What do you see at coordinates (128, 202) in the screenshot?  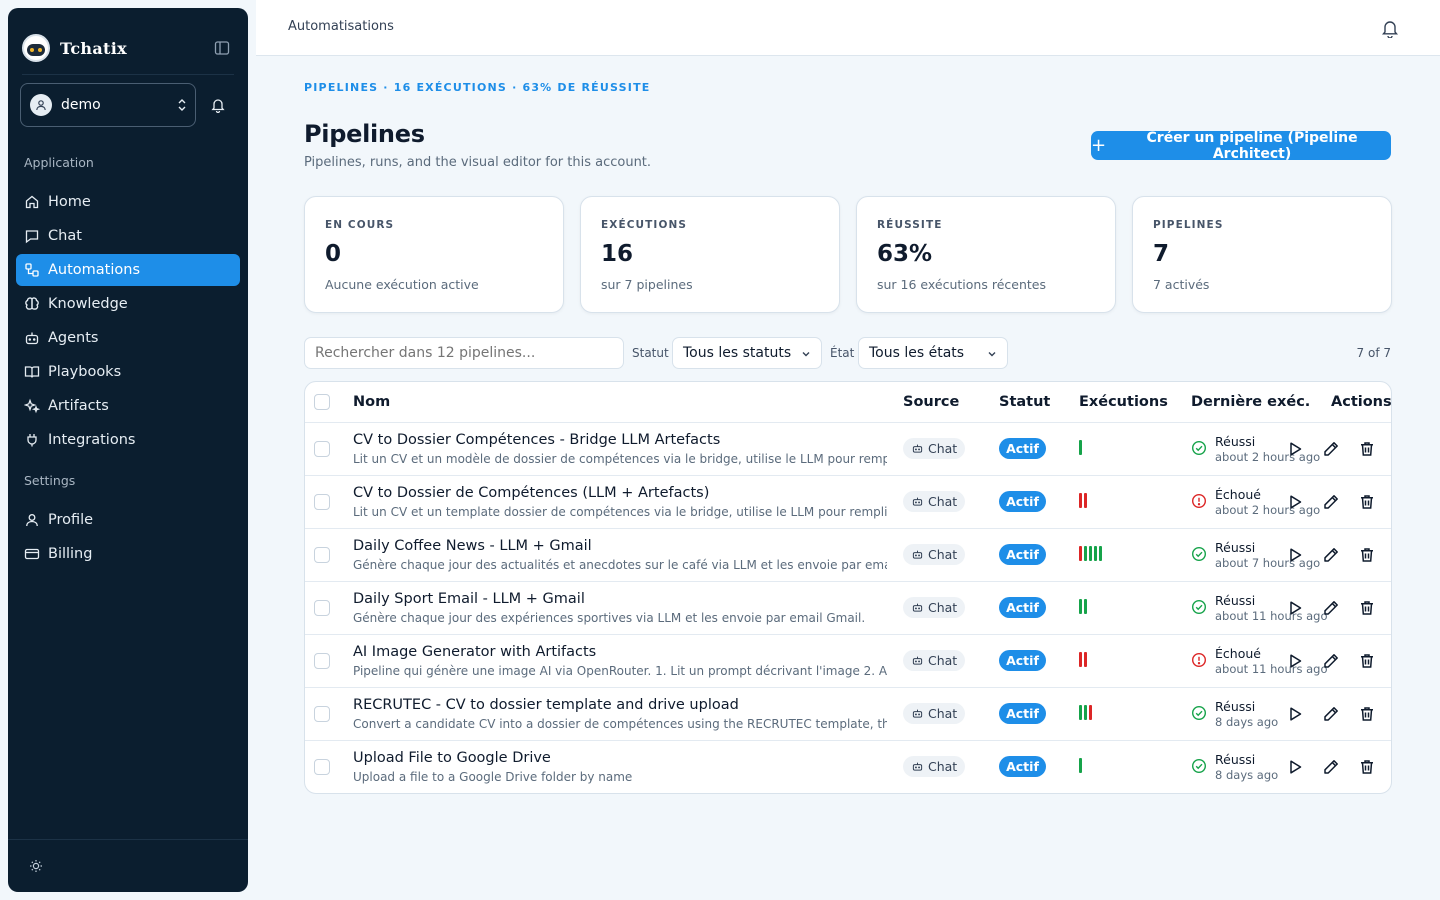 I see `sidebar-item-home: Home` at bounding box center [128, 202].